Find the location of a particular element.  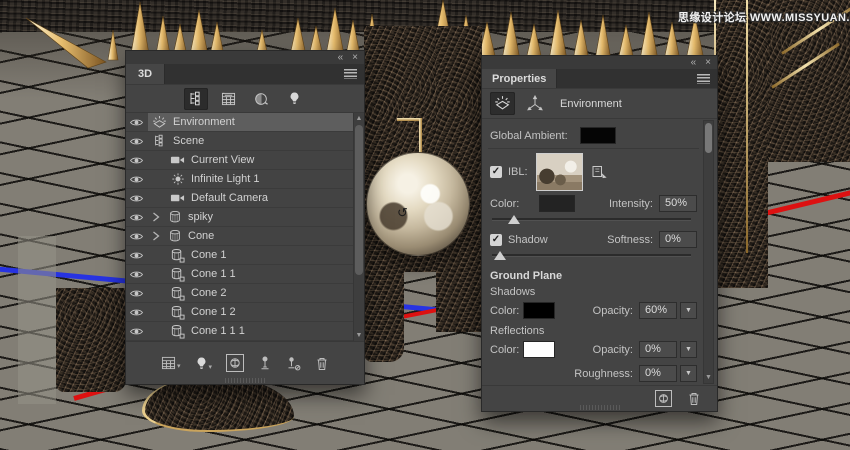

properties-titlebar: « × is located at coordinates (599, 62).